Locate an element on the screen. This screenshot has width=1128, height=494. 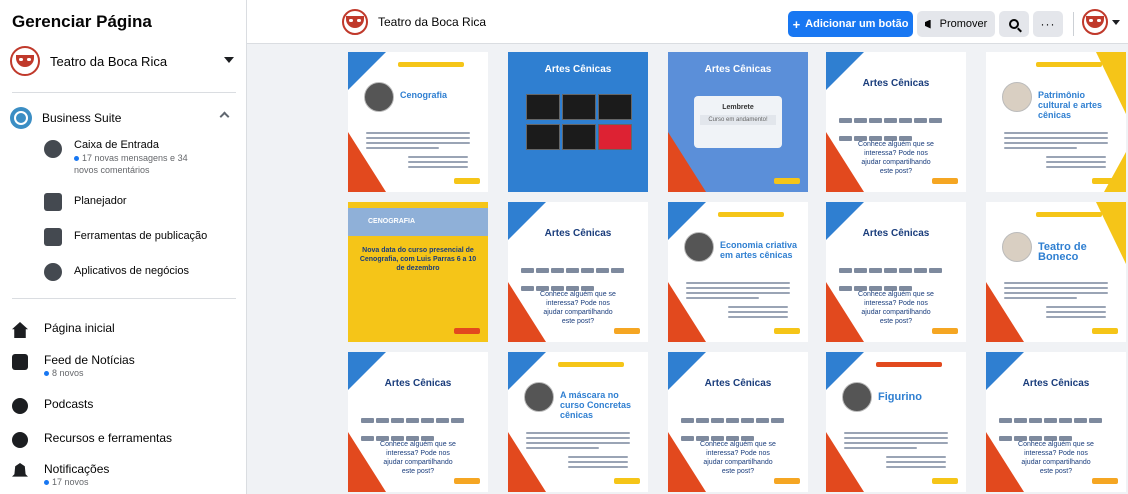
post-title: A máscara no curso Concretas cênicas is located at coordinates (596, 405).